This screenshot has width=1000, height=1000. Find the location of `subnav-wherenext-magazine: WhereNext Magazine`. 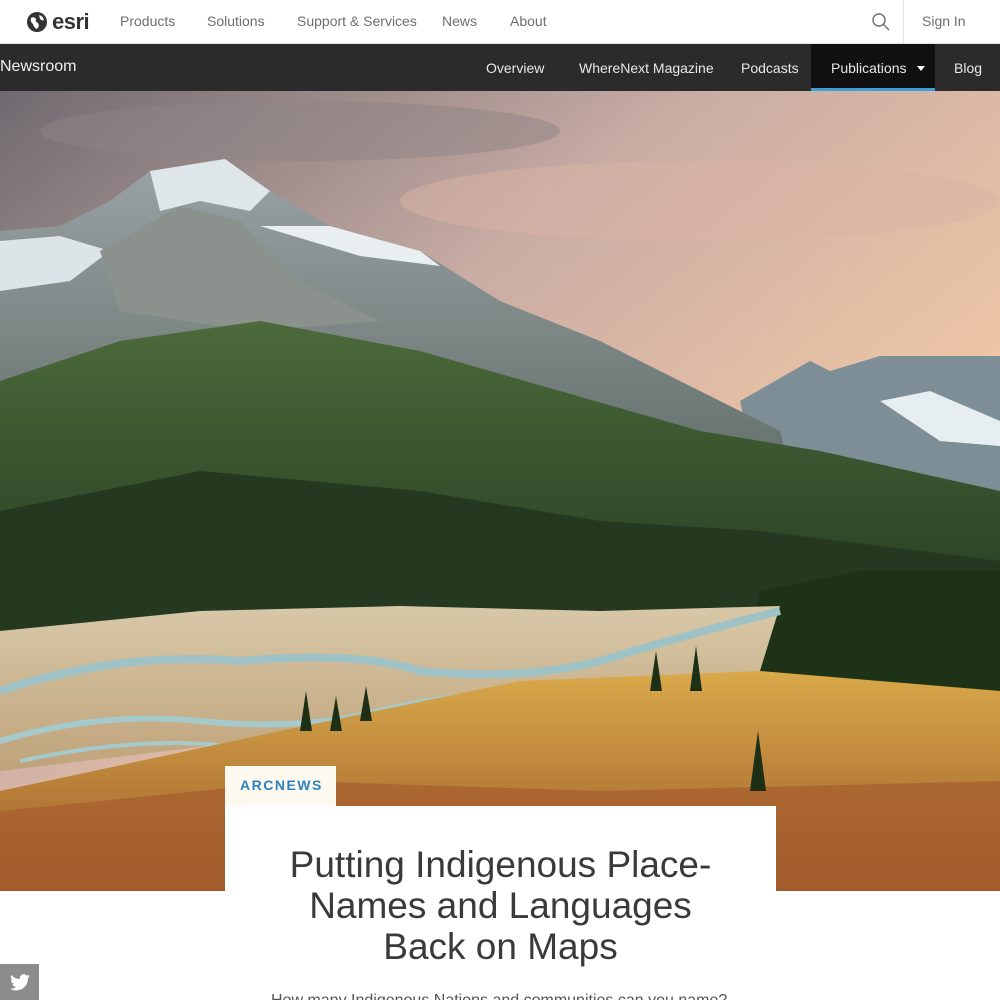

subnav-wherenext-magazine: WhereNext Magazine is located at coordinates (646, 67).